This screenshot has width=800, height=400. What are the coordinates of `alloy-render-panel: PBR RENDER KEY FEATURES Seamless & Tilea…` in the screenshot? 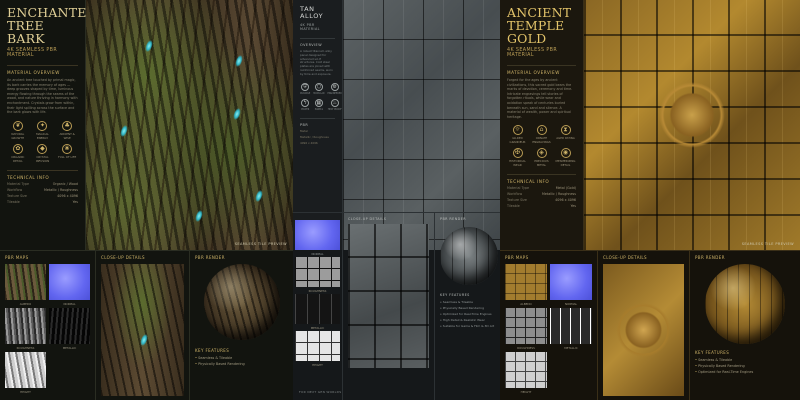 It's located at (467, 306).